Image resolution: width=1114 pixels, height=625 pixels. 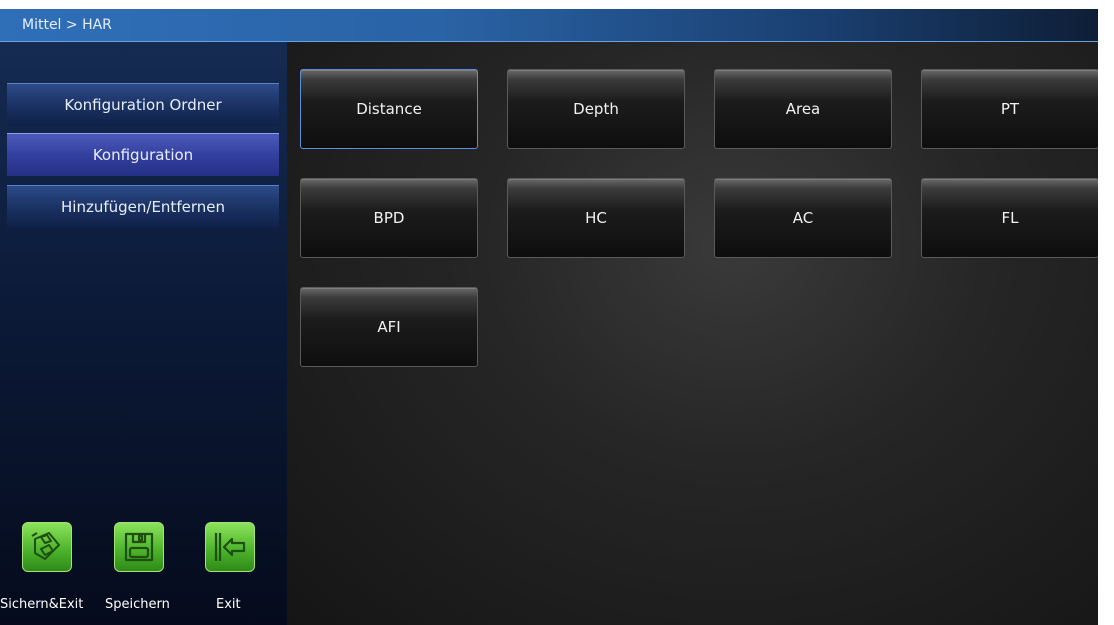 I want to click on save-exit-button, so click(x=47, y=547).